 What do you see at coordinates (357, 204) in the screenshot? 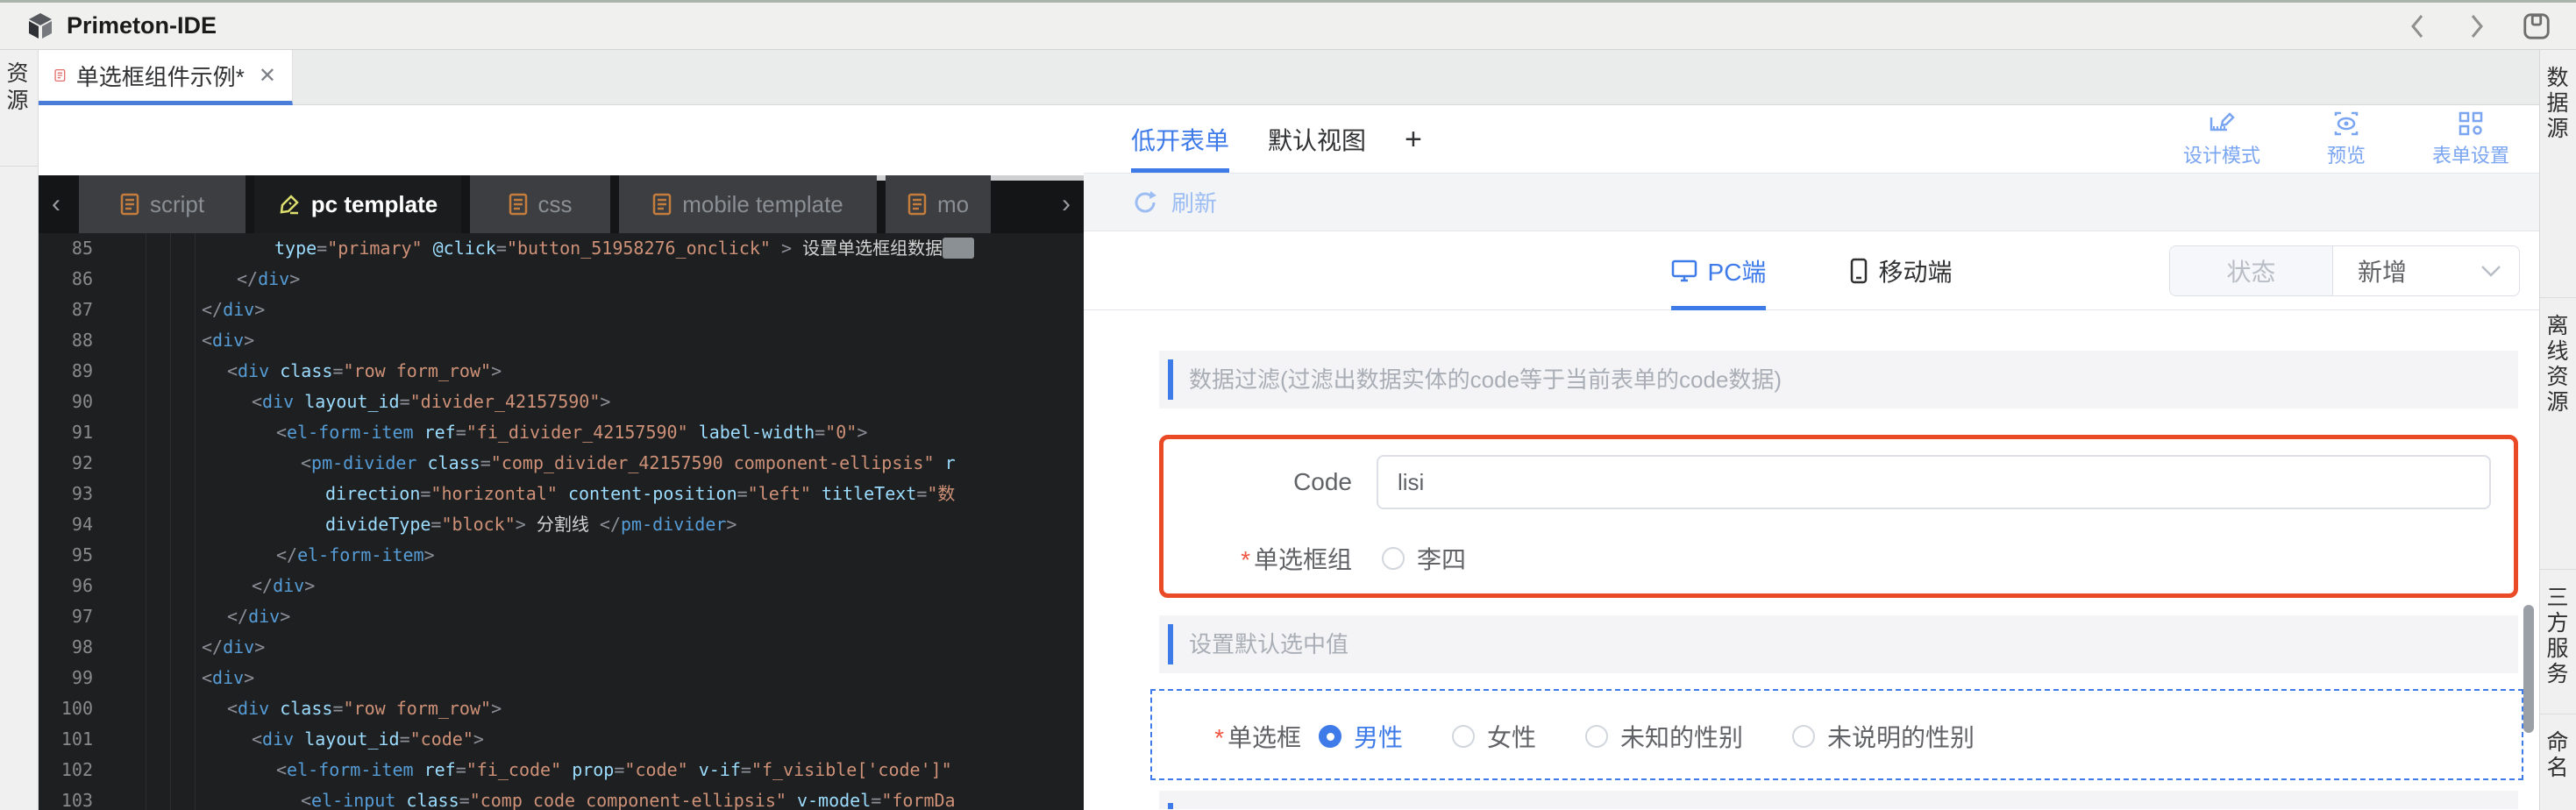
I see `editor-tab-pc-template: pc template` at bounding box center [357, 204].